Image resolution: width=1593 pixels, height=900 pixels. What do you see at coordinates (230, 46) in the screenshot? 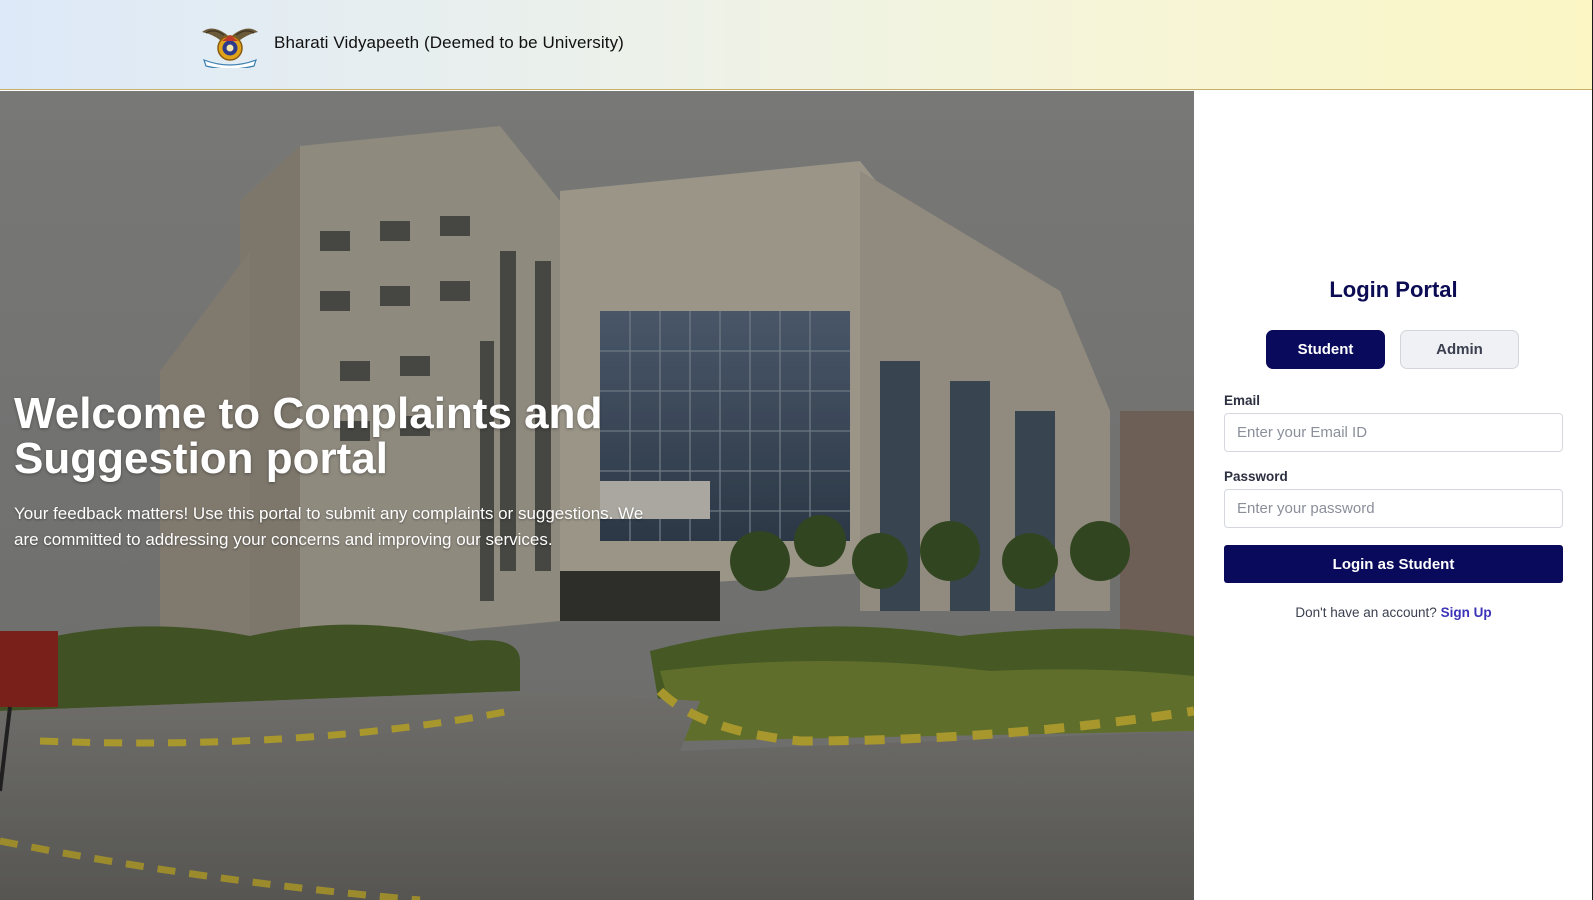
I see `university-emblem-icon` at bounding box center [230, 46].